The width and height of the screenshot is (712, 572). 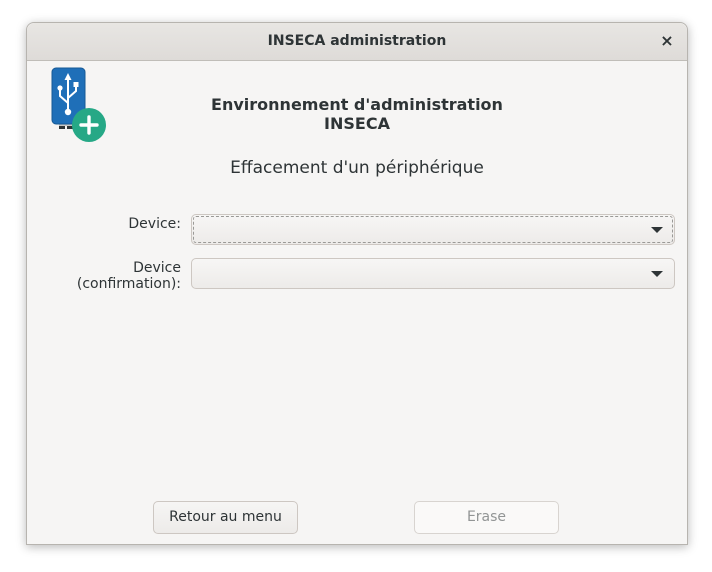 What do you see at coordinates (486, 517) in the screenshot?
I see `erase-button: Erase` at bounding box center [486, 517].